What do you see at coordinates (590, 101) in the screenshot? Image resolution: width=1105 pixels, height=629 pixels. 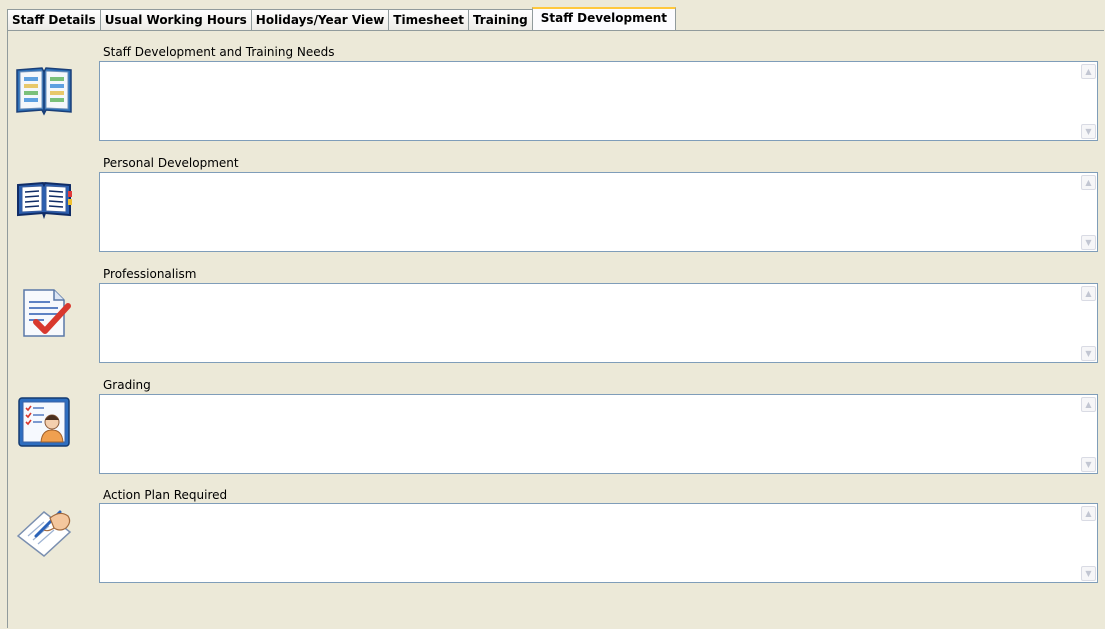 I see `staff-development-training-needs-input` at bounding box center [590, 101].